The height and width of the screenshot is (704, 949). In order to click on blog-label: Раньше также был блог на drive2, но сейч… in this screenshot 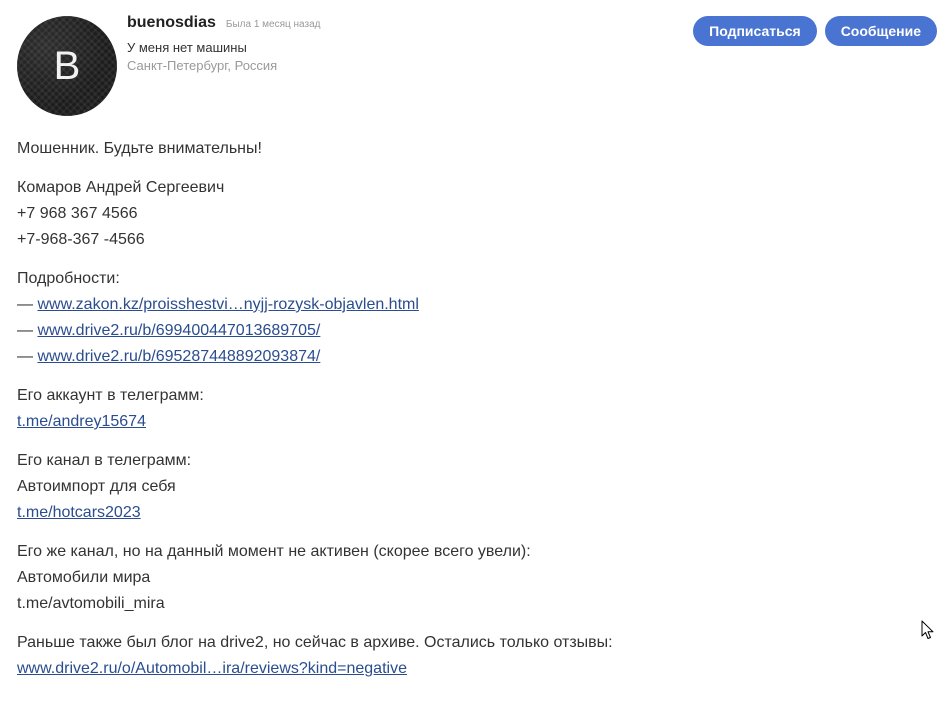, I will do `click(315, 642)`.